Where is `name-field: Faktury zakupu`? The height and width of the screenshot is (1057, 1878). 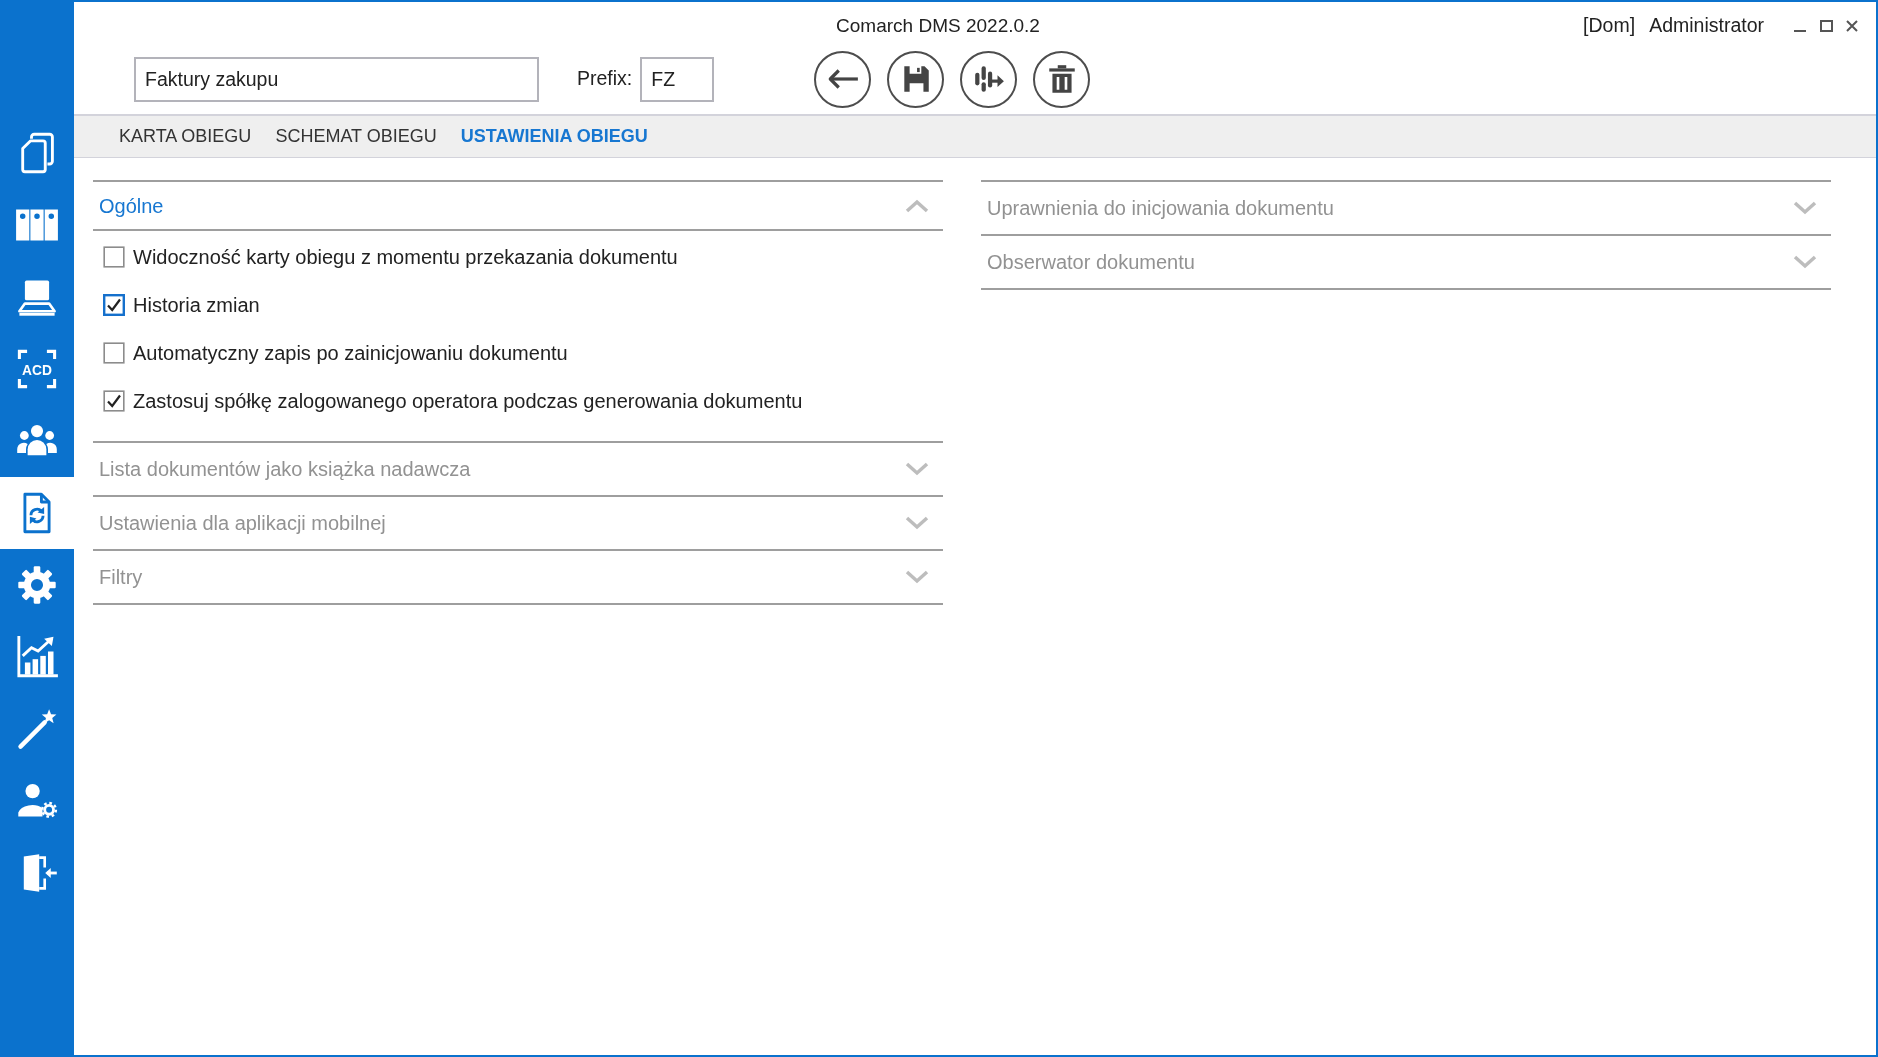 name-field: Faktury zakupu is located at coordinates (336, 79).